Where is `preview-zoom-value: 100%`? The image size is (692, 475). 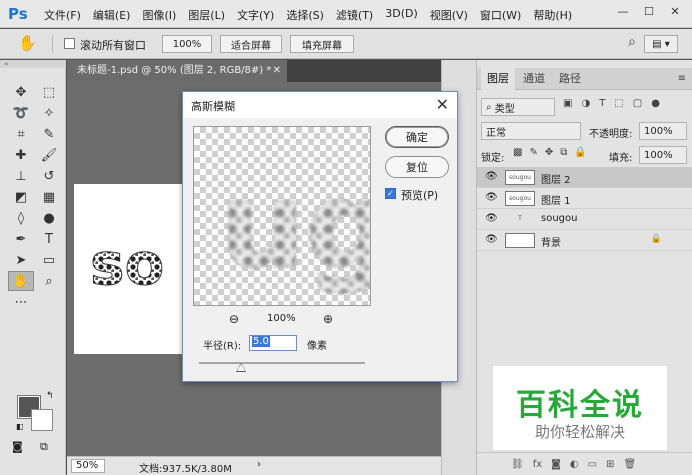
preview-zoom-value: 100% is located at coordinates (281, 318).